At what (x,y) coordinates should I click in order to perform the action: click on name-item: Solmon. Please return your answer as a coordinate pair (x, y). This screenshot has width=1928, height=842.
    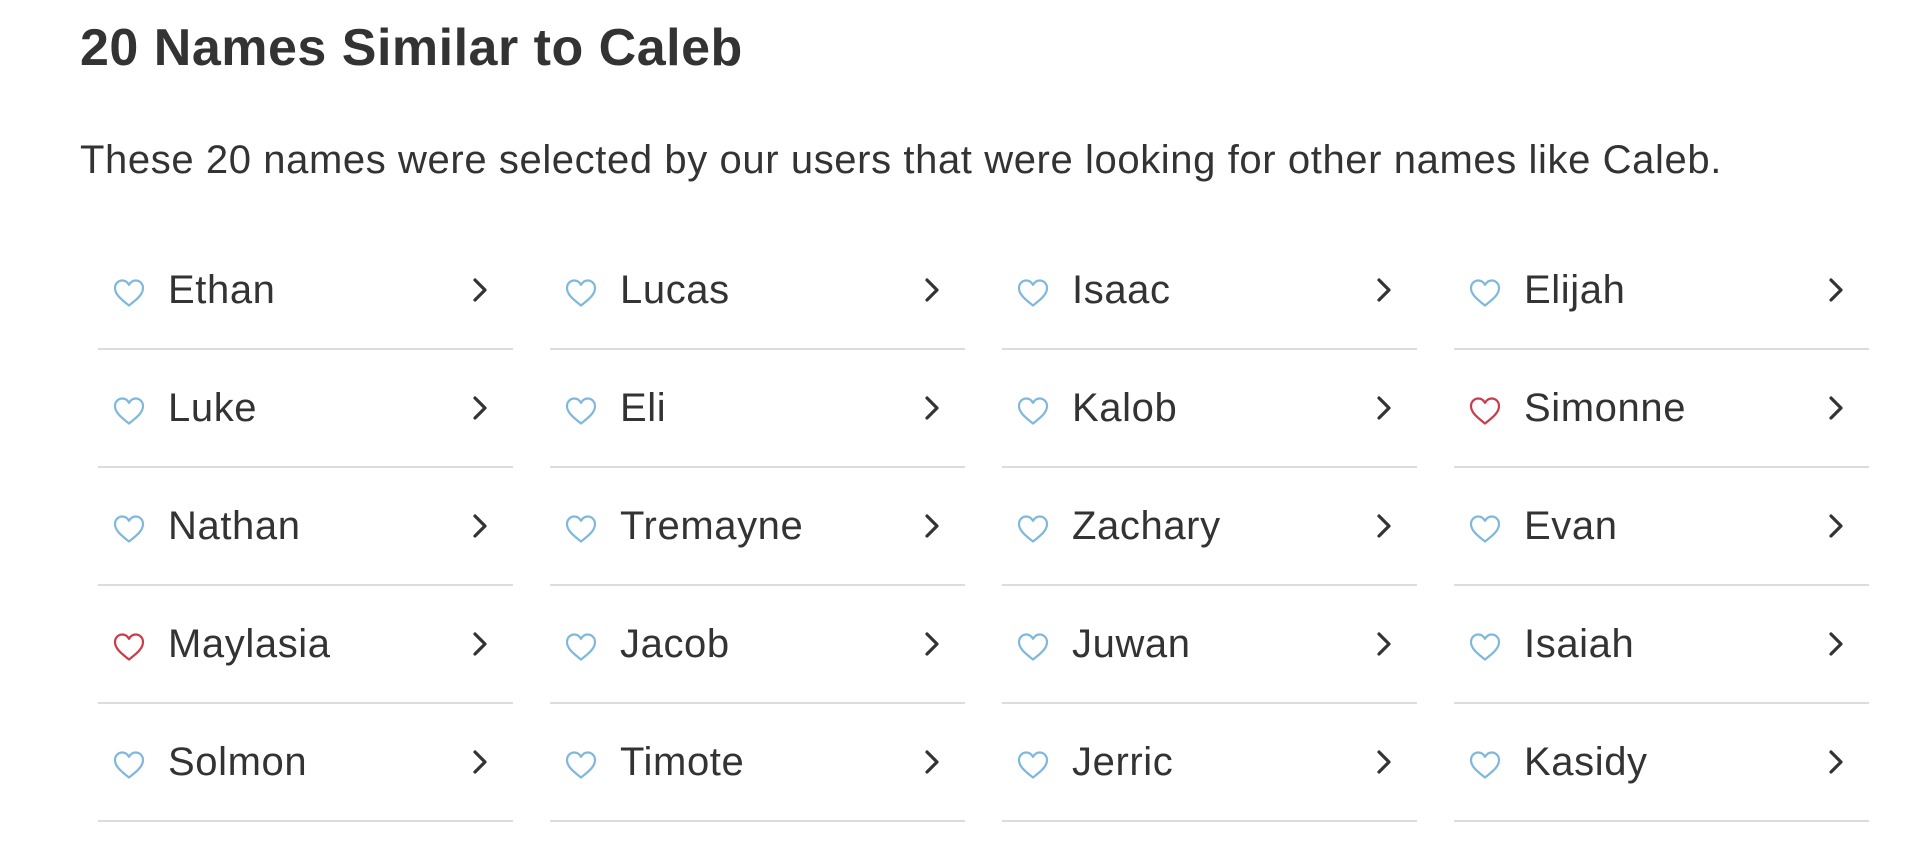
    Looking at the image, I should click on (305, 763).